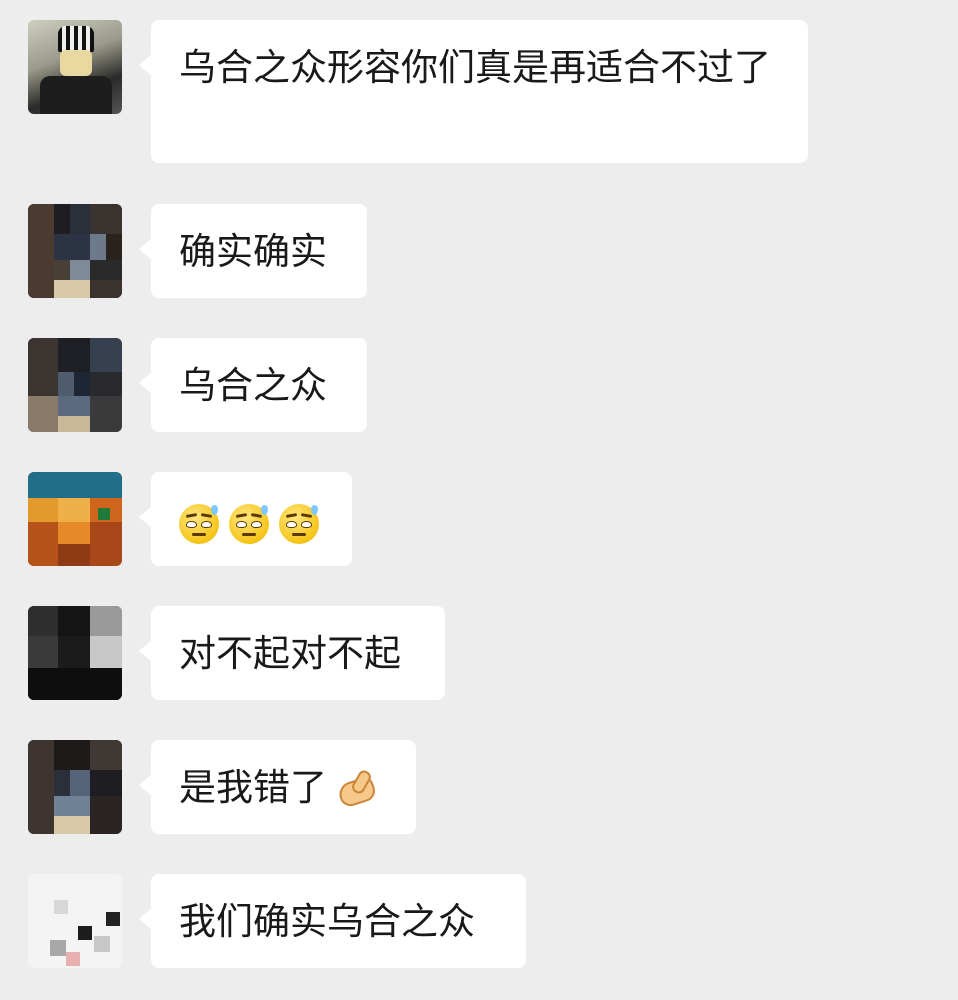 Image resolution: width=958 pixels, height=1000 pixels. I want to click on message-bubble-5: 对不起对不起, so click(292, 653).